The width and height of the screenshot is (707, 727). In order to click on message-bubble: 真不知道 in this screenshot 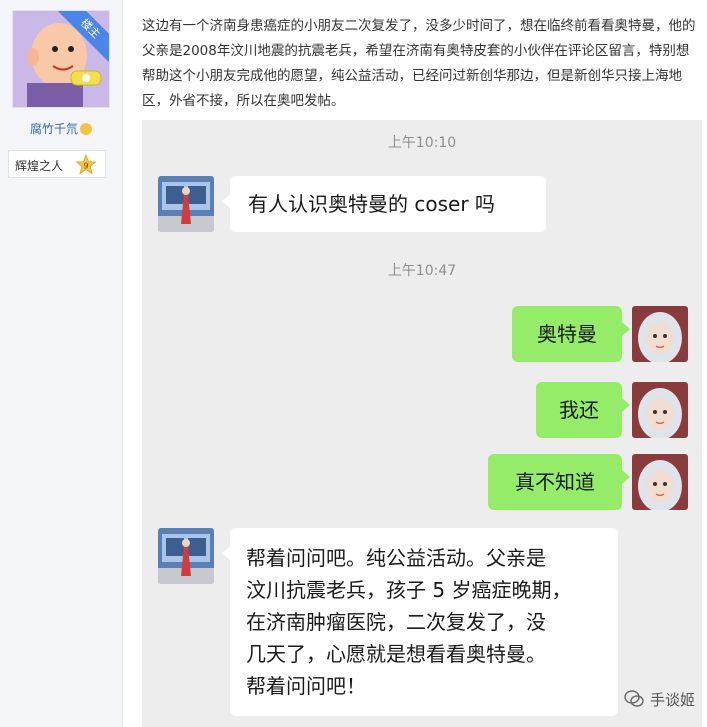, I will do `click(559, 482)`.